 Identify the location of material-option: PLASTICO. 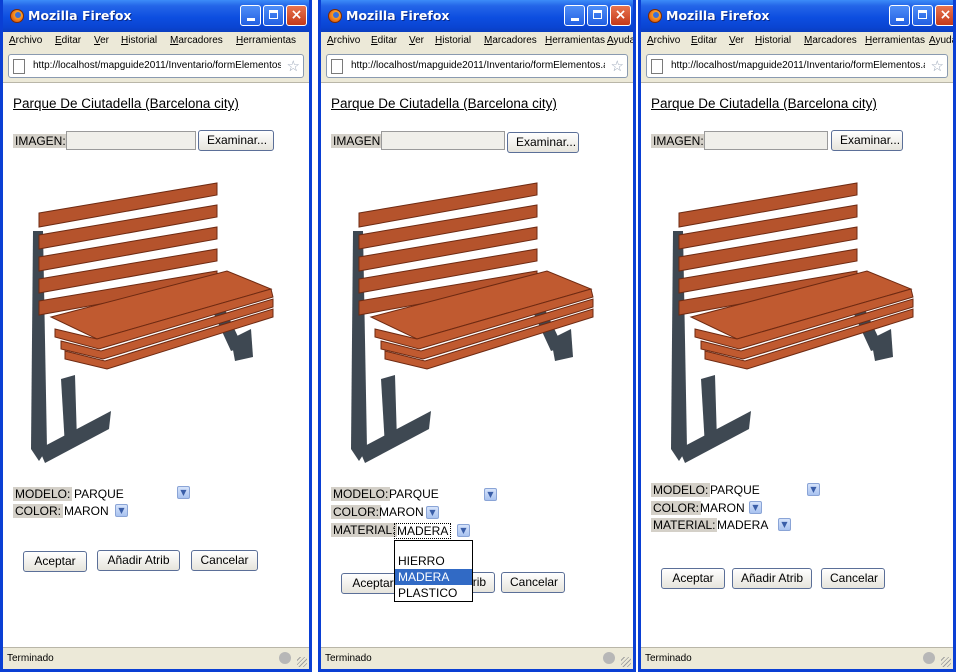
(433, 593).